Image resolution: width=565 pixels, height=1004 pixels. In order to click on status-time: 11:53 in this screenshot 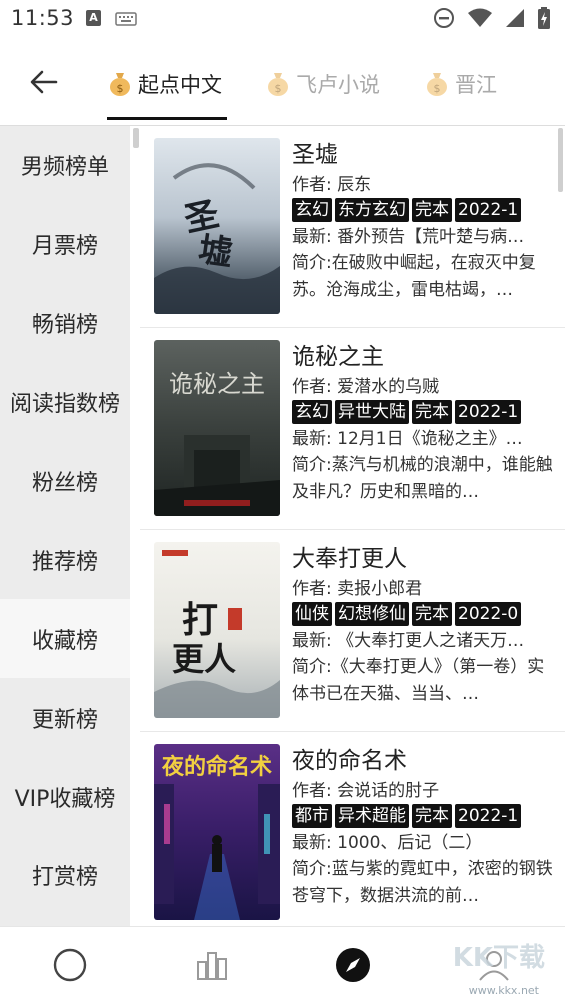, I will do `click(43, 18)`.